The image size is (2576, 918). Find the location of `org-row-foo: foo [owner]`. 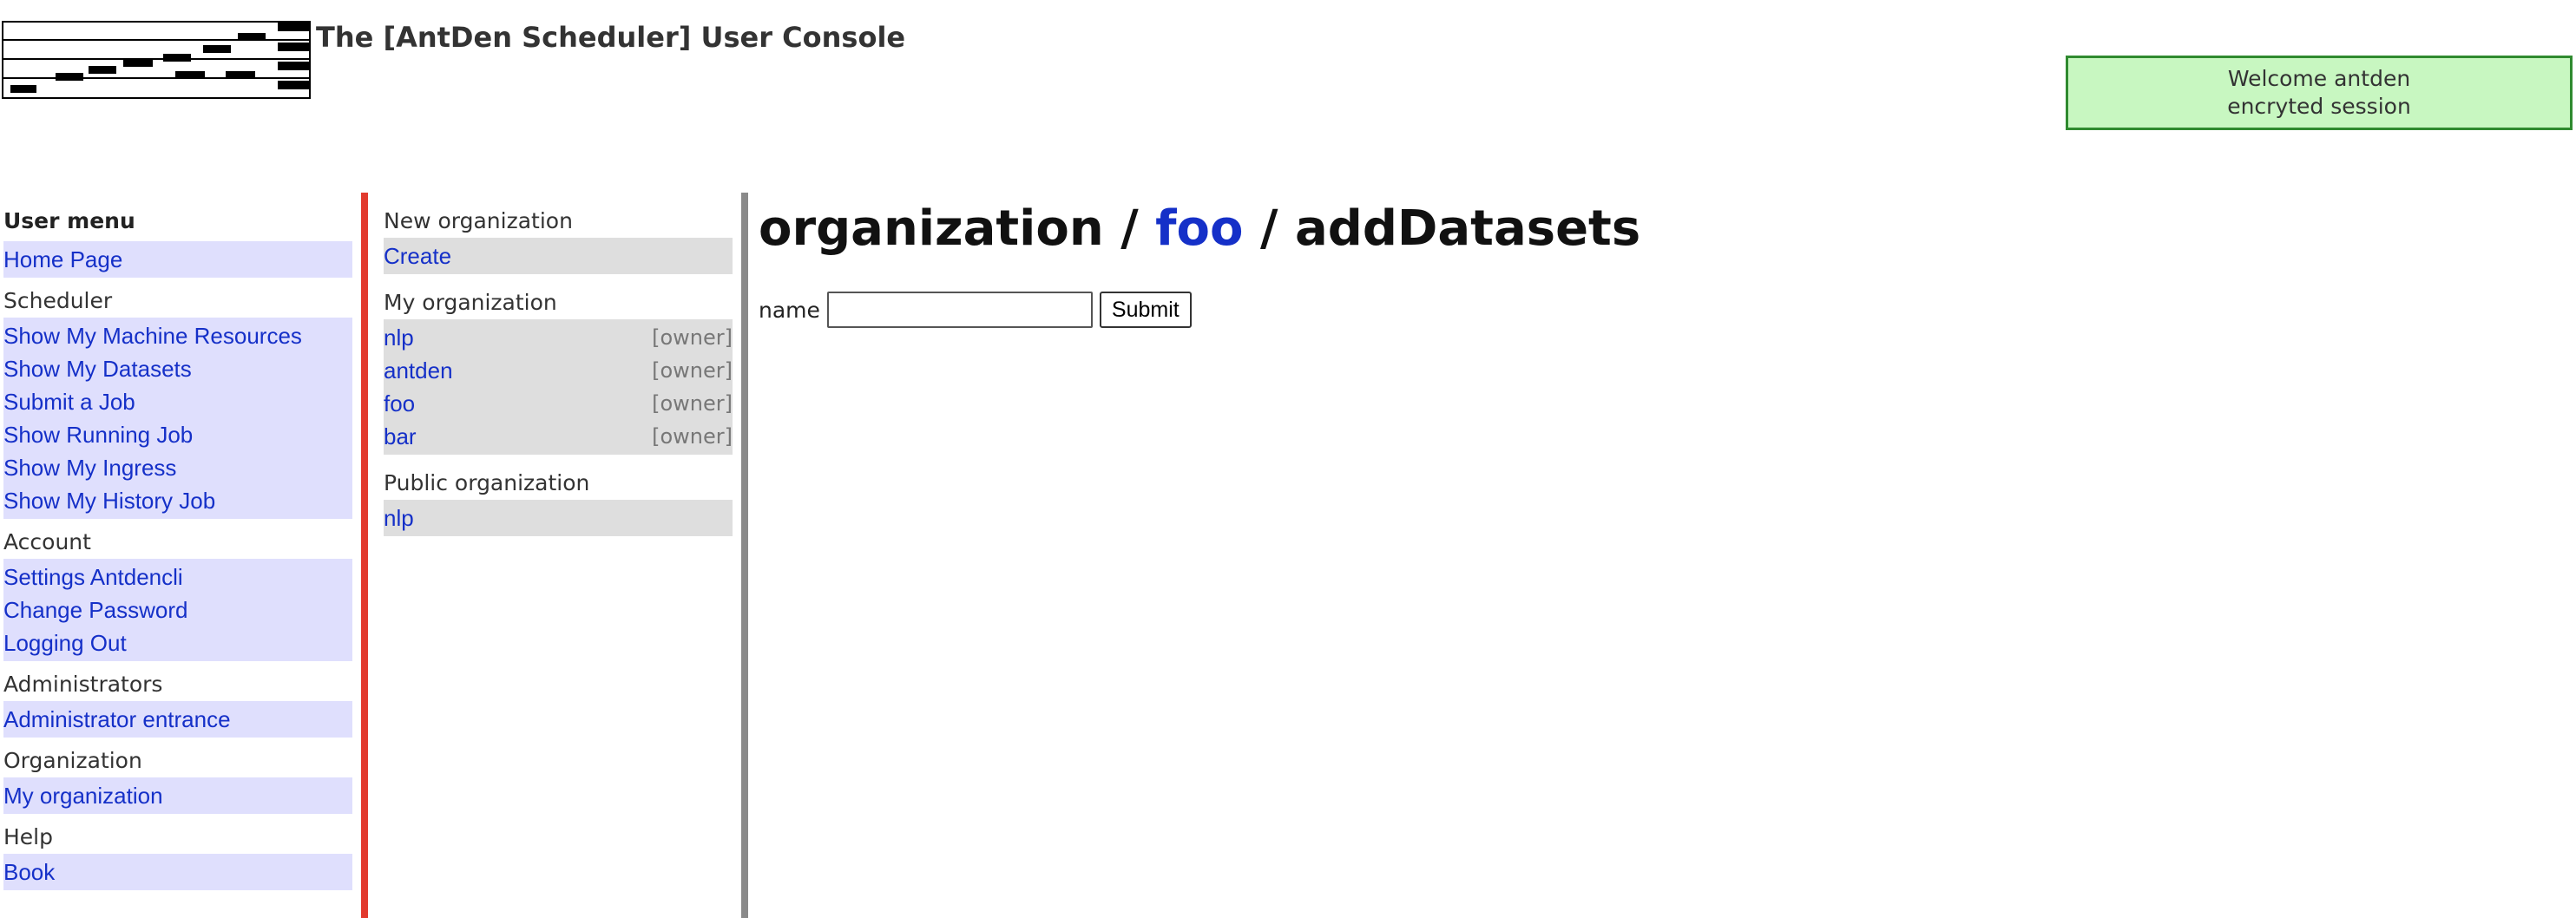

org-row-foo: foo [owner] is located at coordinates (558, 403).